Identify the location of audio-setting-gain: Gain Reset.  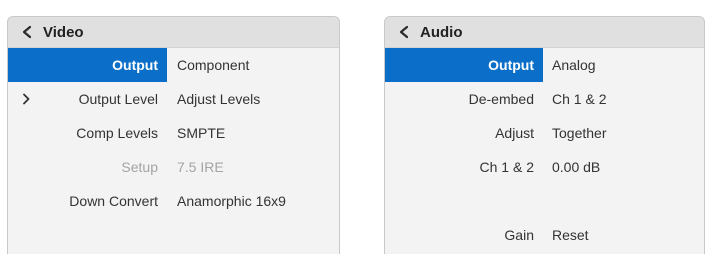
(544, 235).